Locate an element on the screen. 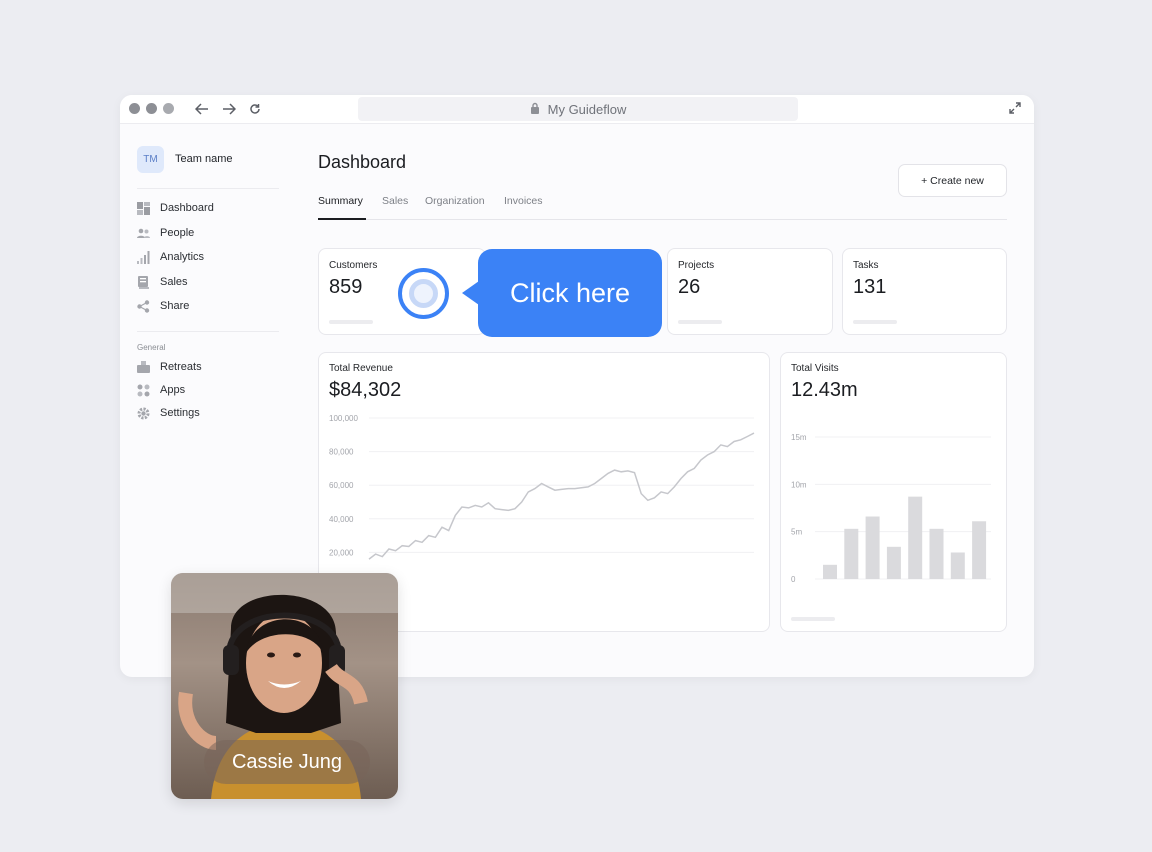 This screenshot has height=852, width=1152. sidebar-item-share: Share is located at coordinates (163, 306).